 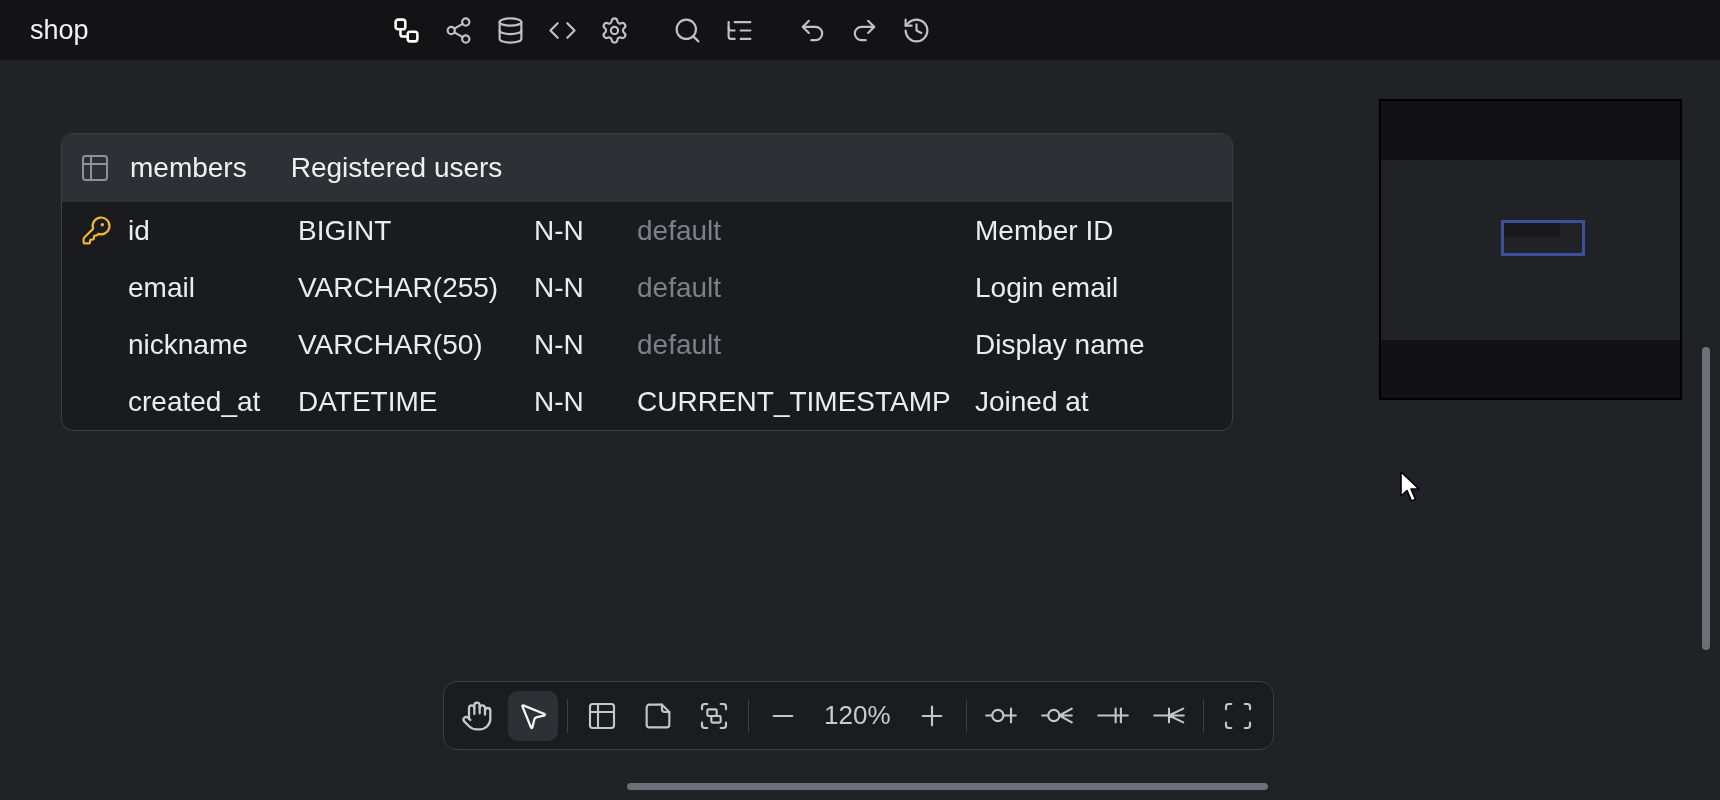 What do you see at coordinates (390, 344) in the screenshot?
I see `column-type: VARCHAR(50)` at bounding box center [390, 344].